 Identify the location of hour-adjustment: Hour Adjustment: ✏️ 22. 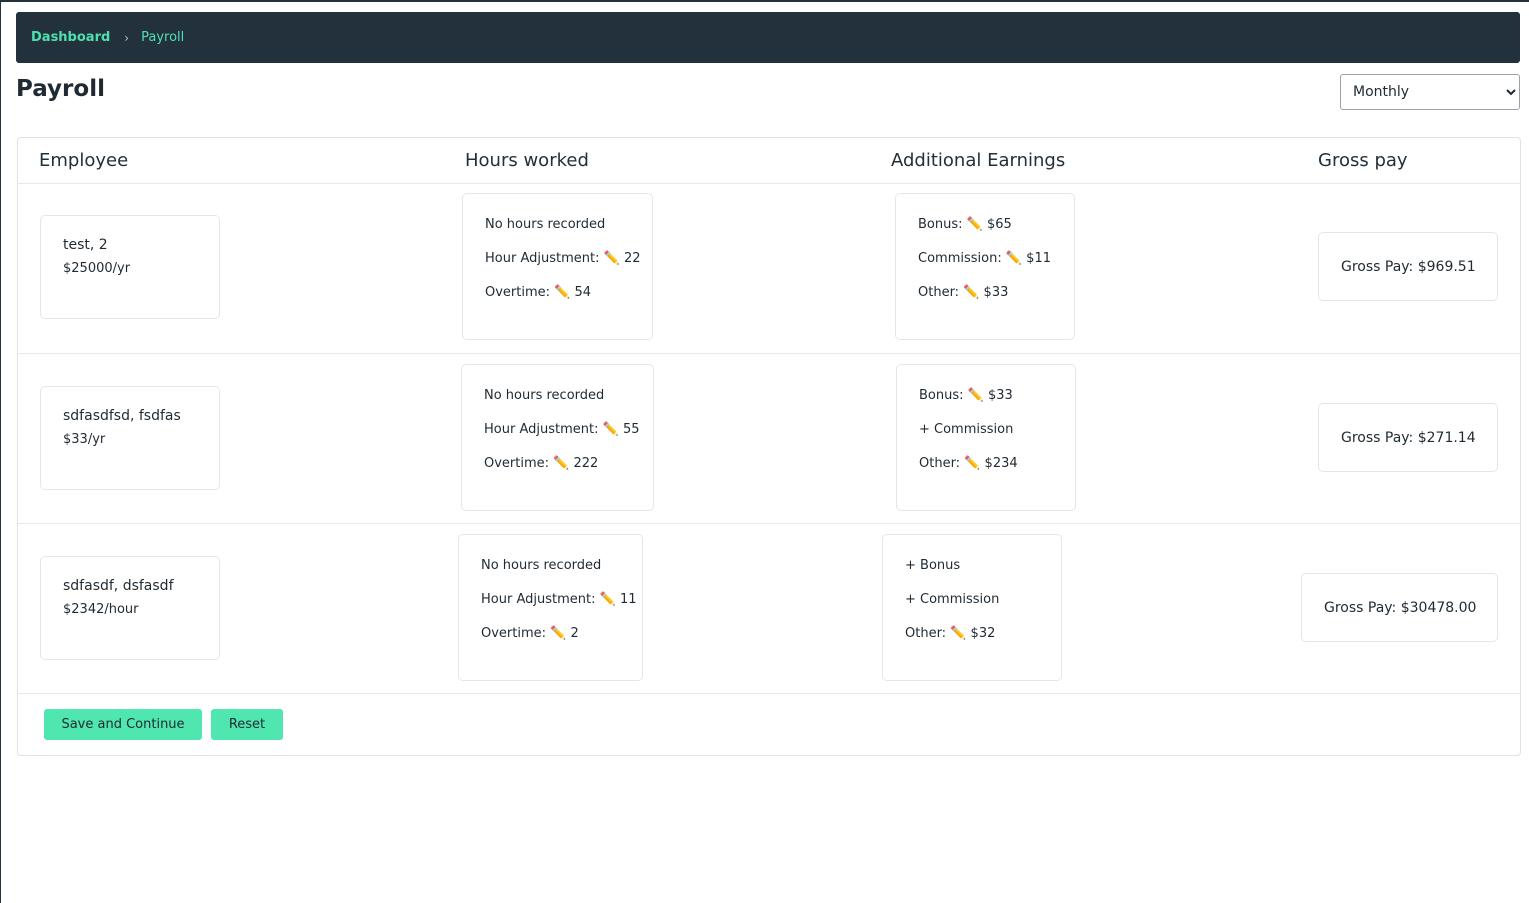
(562, 267).